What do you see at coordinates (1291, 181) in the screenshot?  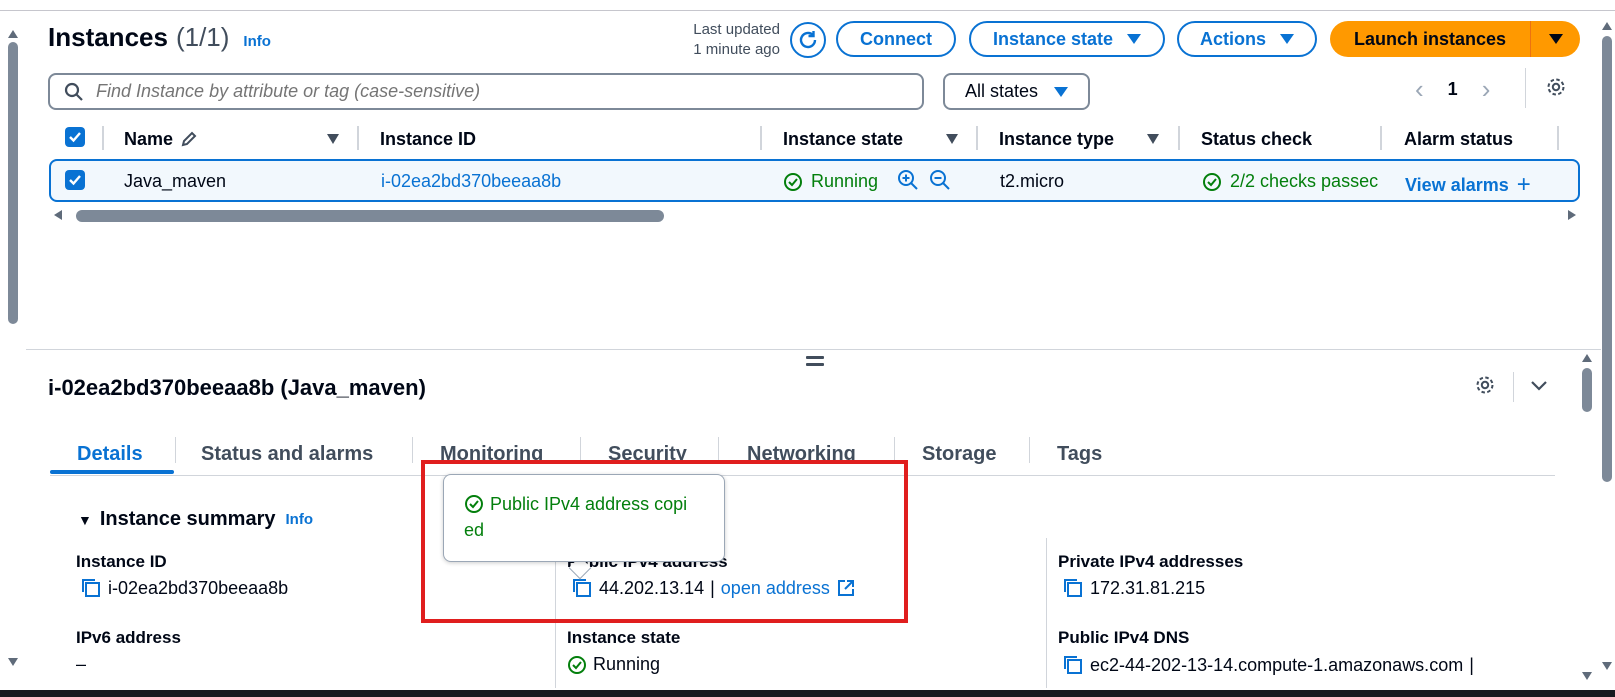 I see `cell-status-check: 2/2 checks passec` at bounding box center [1291, 181].